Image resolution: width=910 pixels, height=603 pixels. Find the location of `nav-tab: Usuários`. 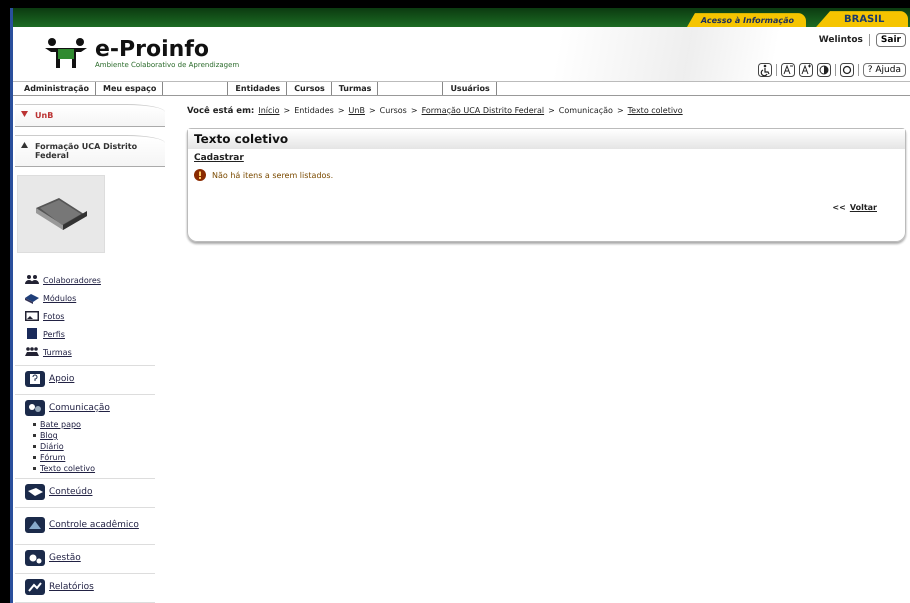

nav-tab: Usuários is located at coordinates (470, 88).